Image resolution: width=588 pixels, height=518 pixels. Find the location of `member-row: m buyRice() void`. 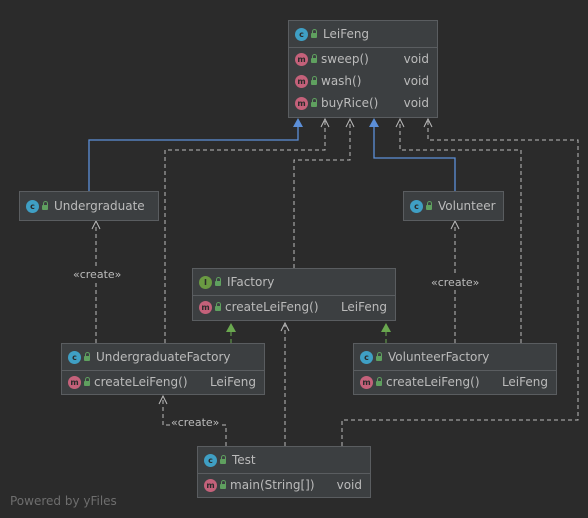

member-row: m buyRice() void is located at coordinates (363, 103).